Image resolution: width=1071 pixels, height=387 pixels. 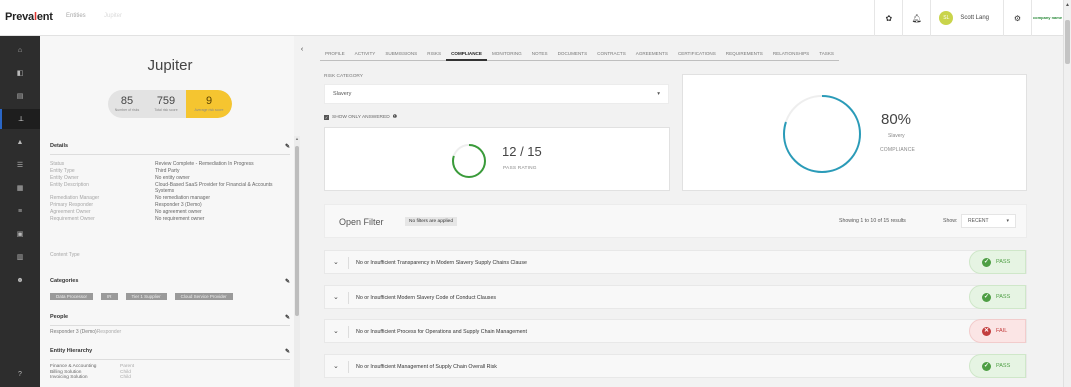 What do you see at coordinates (997, 331) in the screenshot?
I see `status-badge: ✕ FAIL` at bounding box center [997, 331].